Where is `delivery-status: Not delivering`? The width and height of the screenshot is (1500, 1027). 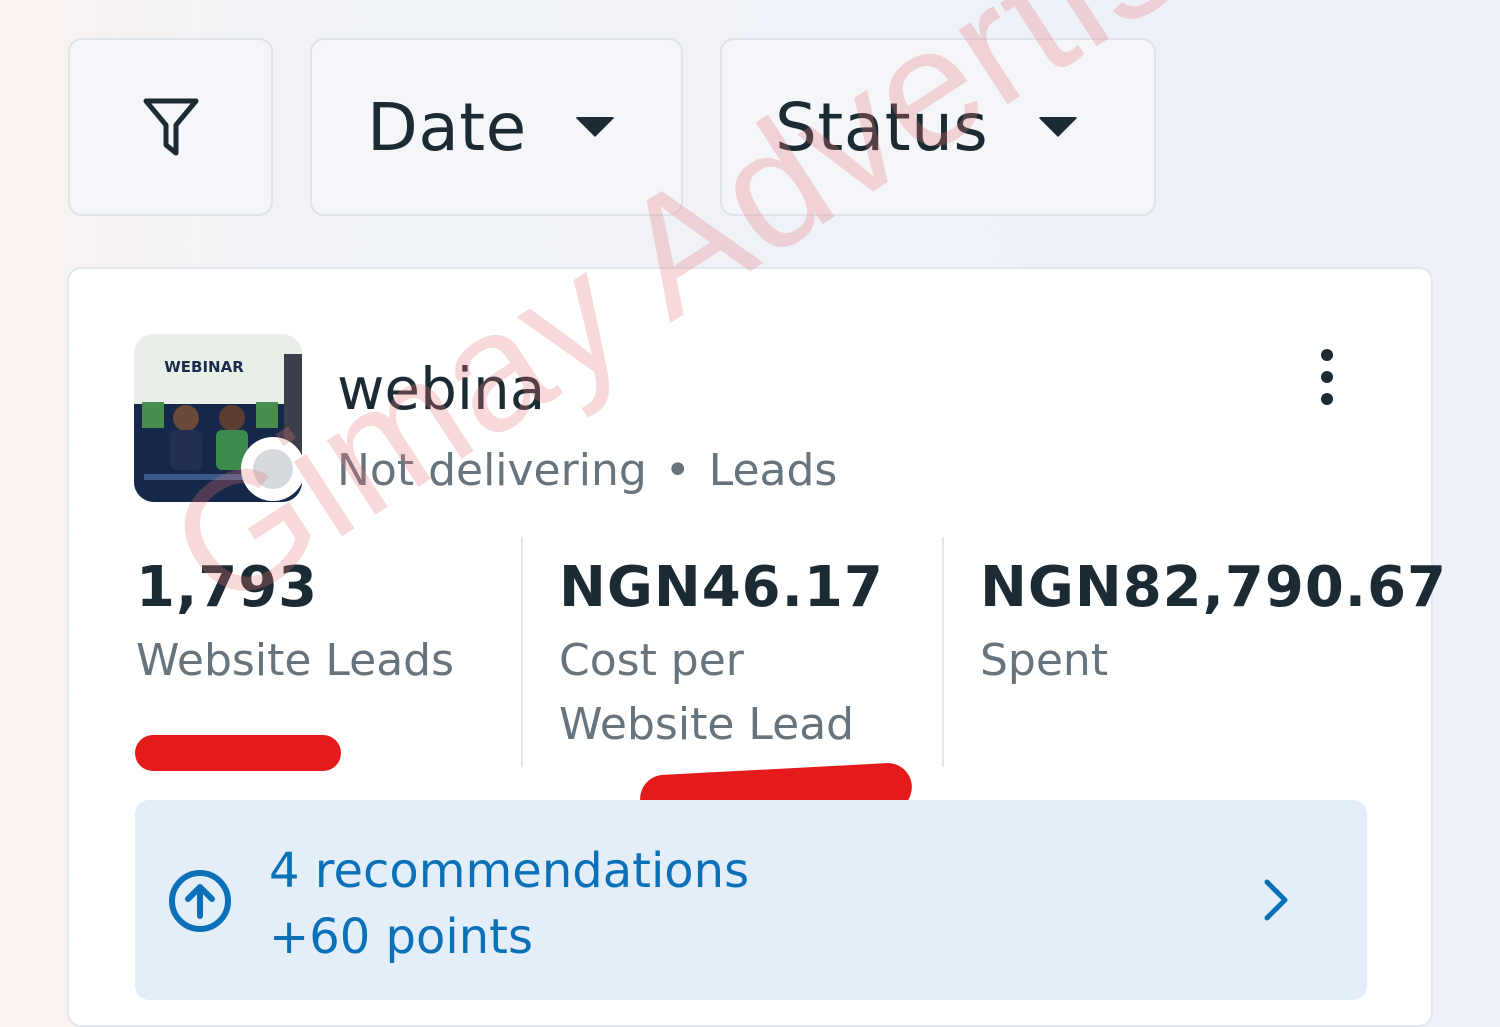
delivery-status: Not delivering is located at coordinates (492, 470).